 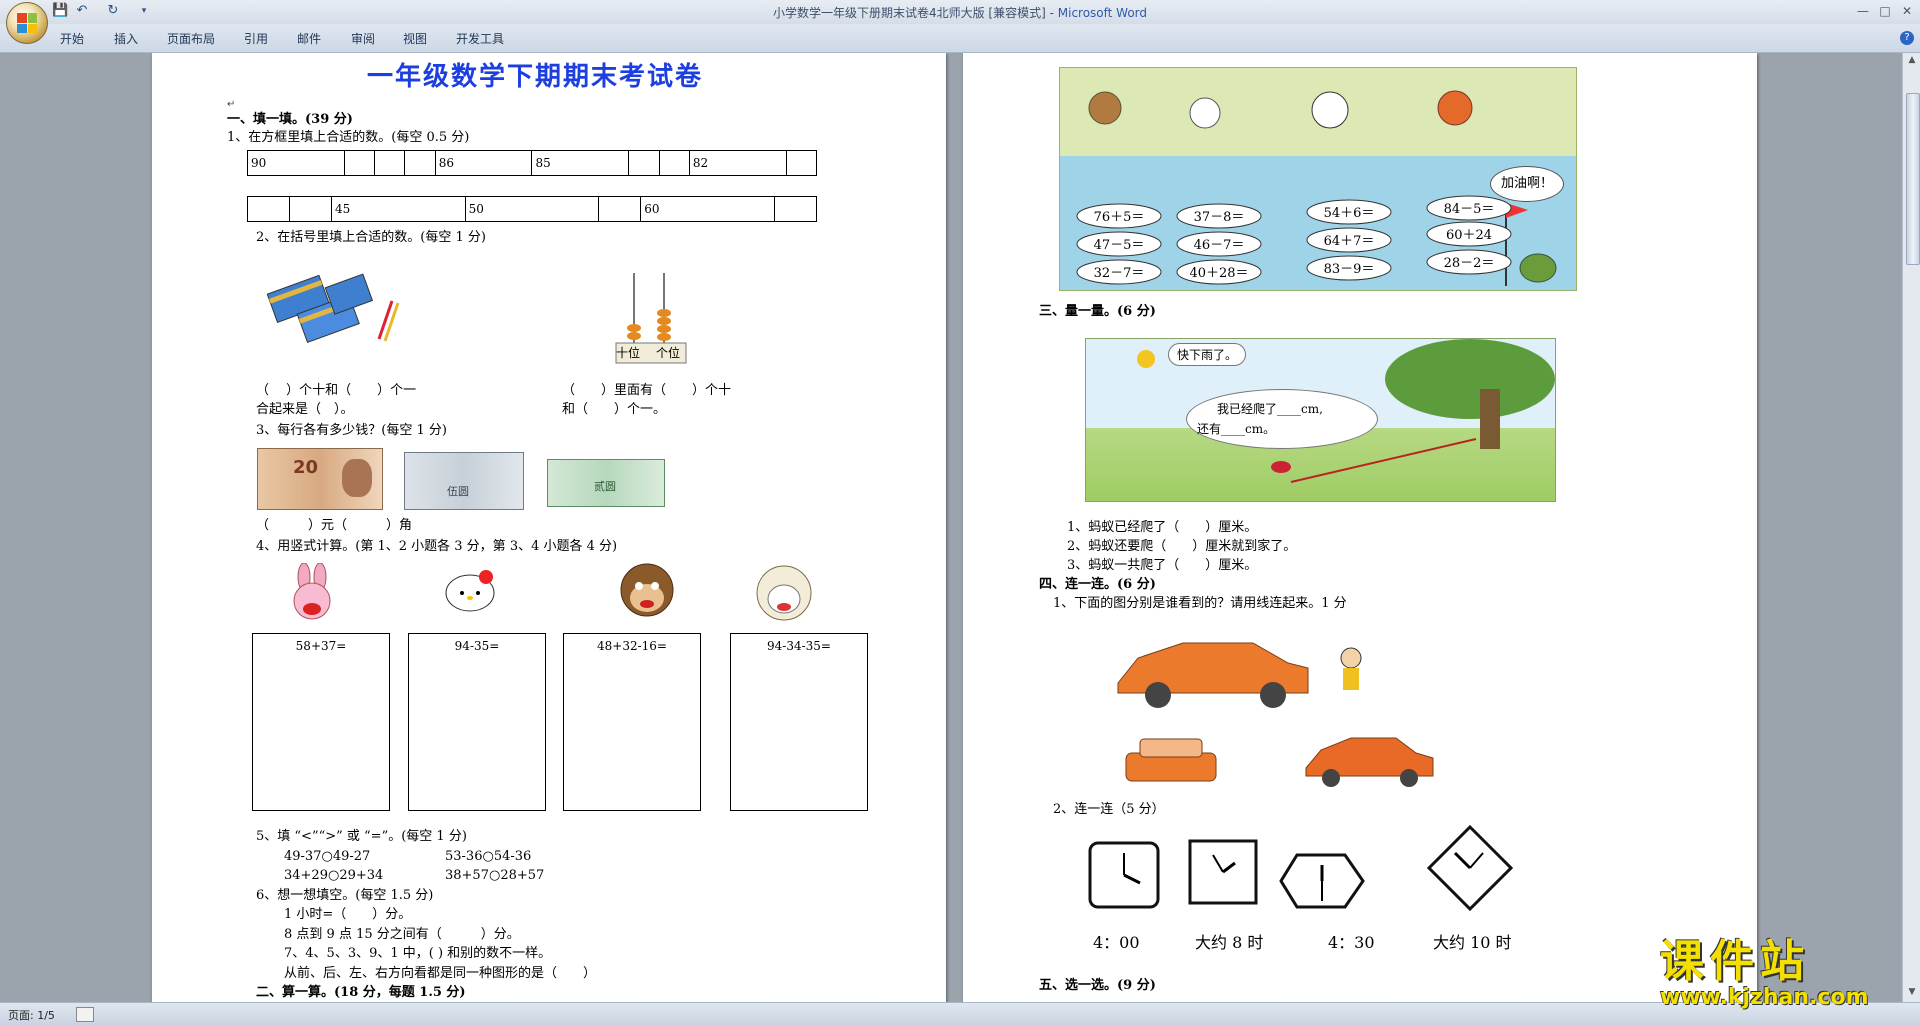 I want to click on clock-label-1: 4：00, so click(x=1116, y=942).